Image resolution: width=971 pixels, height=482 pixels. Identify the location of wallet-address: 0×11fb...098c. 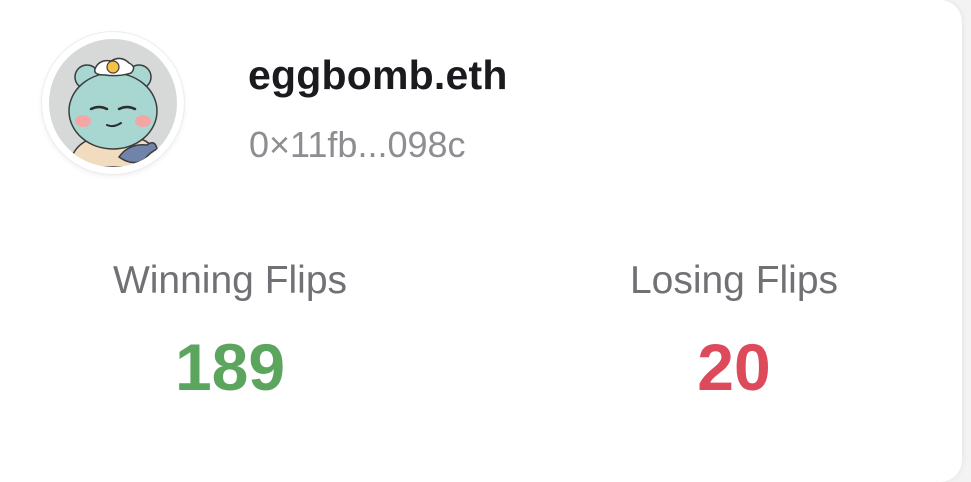
(357, 145).